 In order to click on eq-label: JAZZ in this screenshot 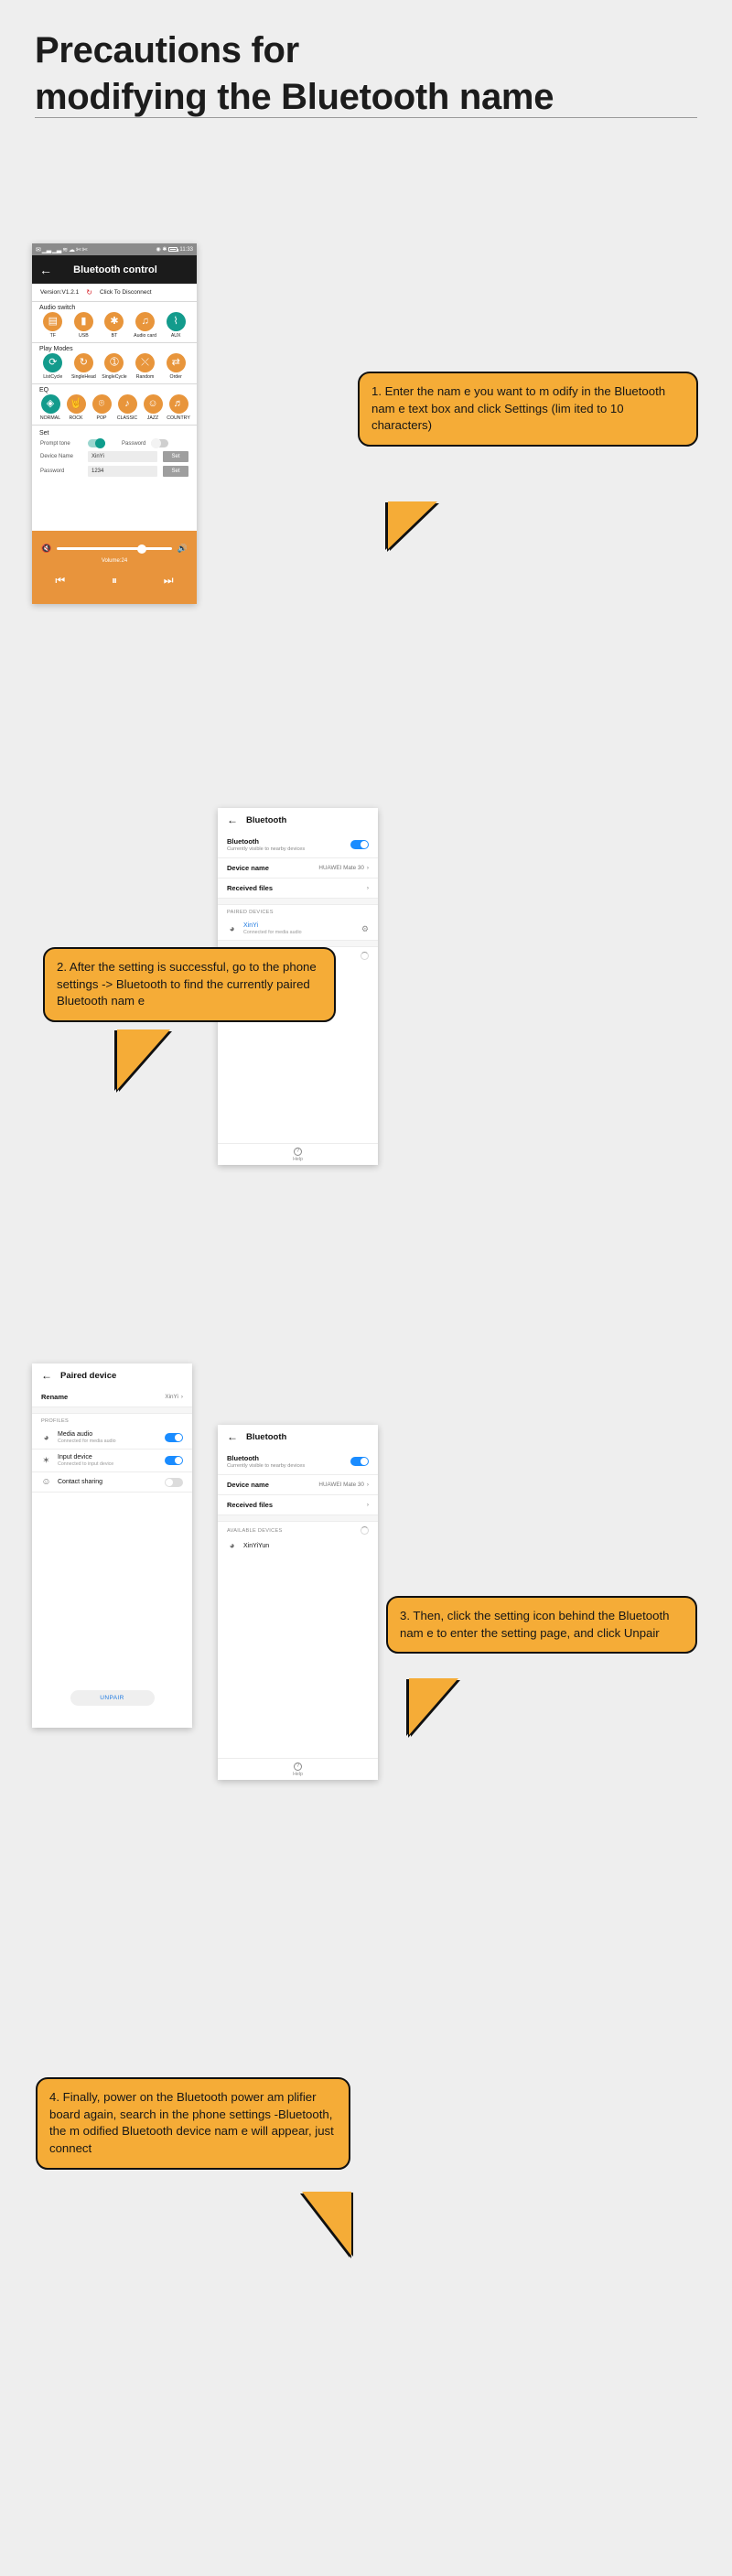, I will do `click(153, 418)`.